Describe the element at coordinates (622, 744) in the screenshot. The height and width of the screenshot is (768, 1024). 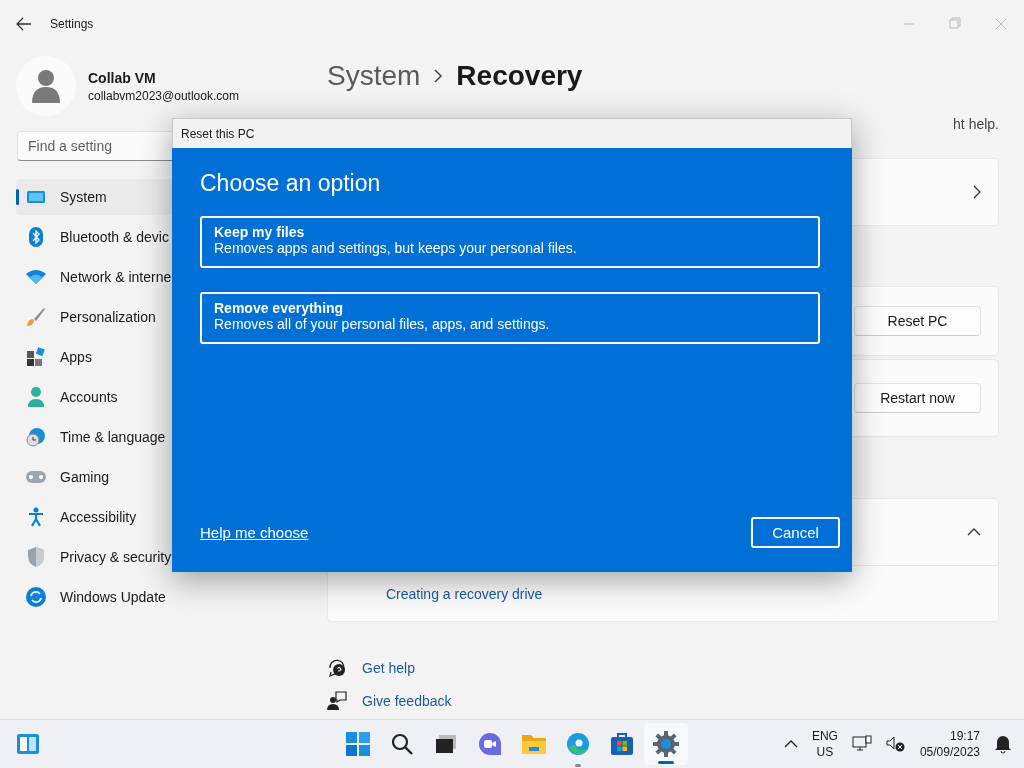
I see `store-icon` at that location.